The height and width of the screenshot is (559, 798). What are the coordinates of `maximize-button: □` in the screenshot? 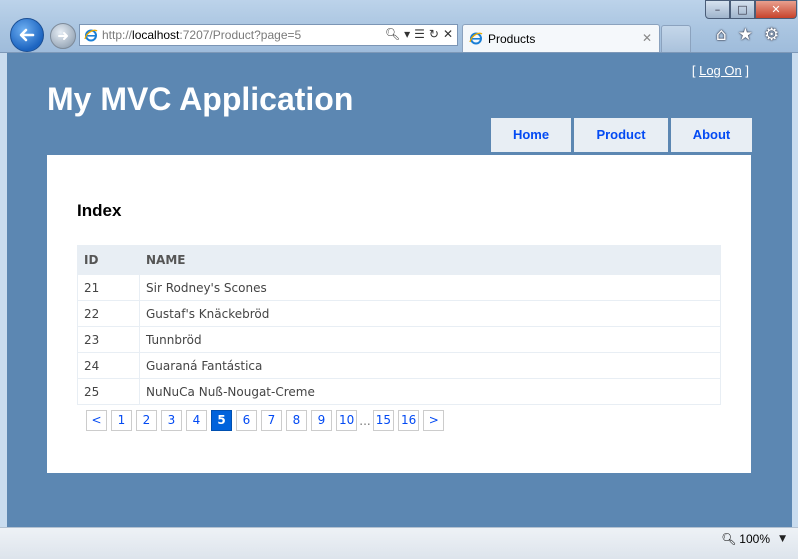 It's located at (742, 9).